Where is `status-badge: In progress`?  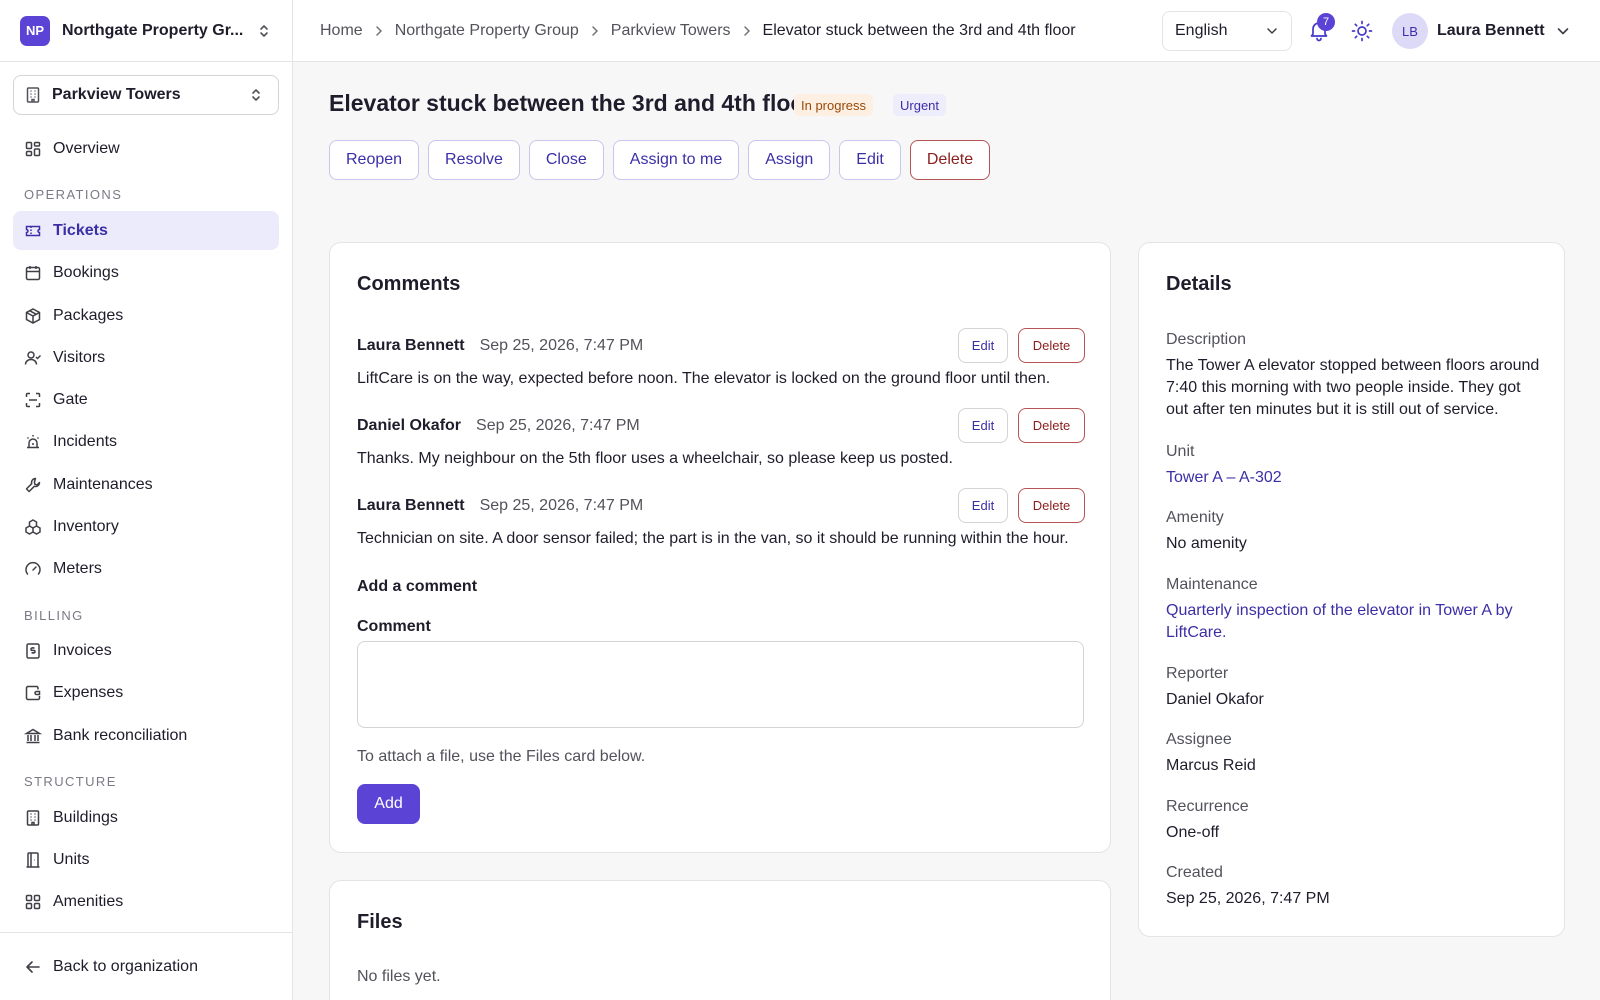
status-badge: In progress is located at coordinates (834, 105).